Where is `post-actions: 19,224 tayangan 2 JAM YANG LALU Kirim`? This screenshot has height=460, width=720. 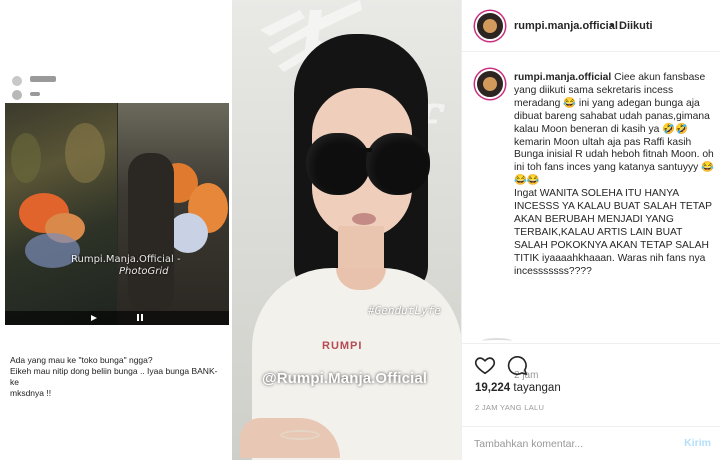
post-actions: 19,224 tayangan 2 JAM YANG LALU Kirim is located at coordinates (591, 401).